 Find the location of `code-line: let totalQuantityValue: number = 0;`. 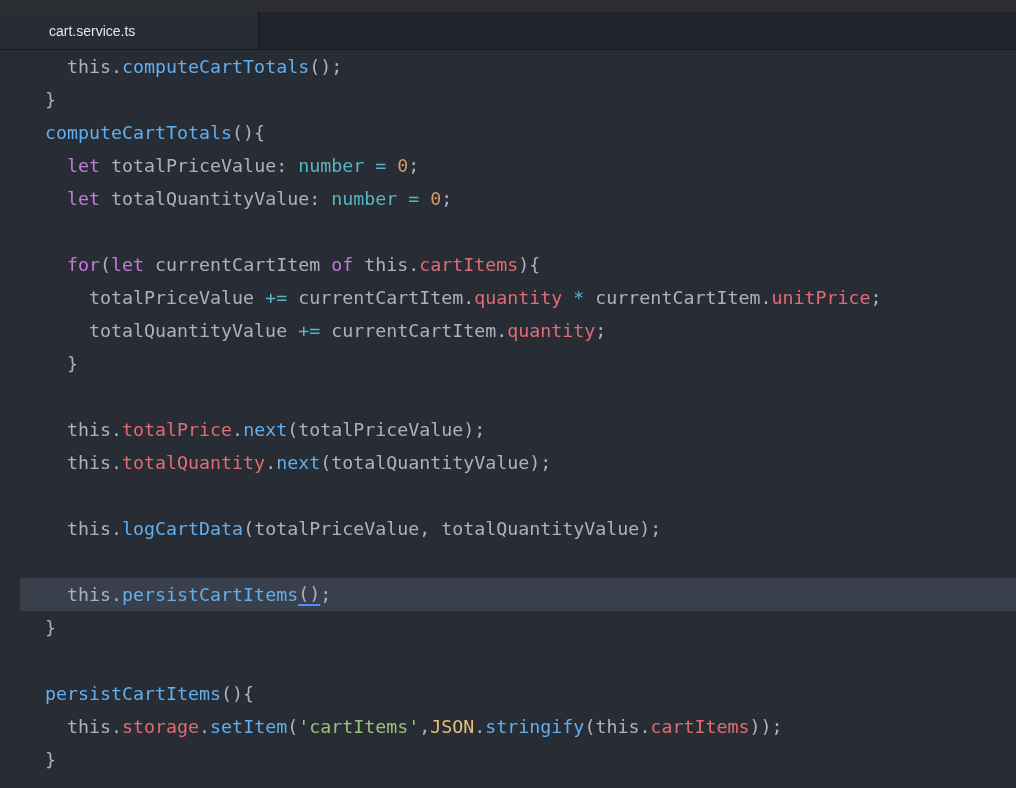

code-line: let totalQuantityValue: number = 0; is located at coordinates (260, 199).